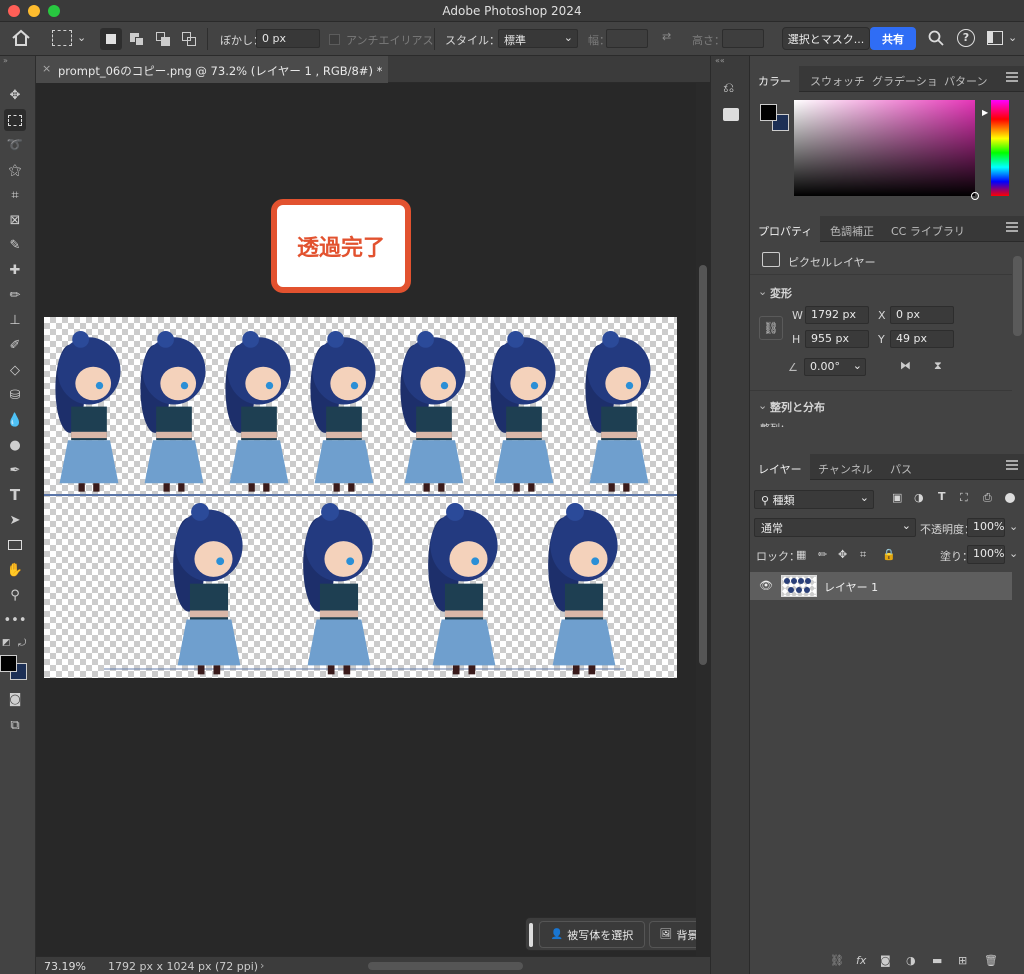 This screenshot has width=1024, height=974. What do you see at coordinates (852, 229) in the screenshot?
I see `tab-adjustments: 色調補正` at bounding box center [852, 229].